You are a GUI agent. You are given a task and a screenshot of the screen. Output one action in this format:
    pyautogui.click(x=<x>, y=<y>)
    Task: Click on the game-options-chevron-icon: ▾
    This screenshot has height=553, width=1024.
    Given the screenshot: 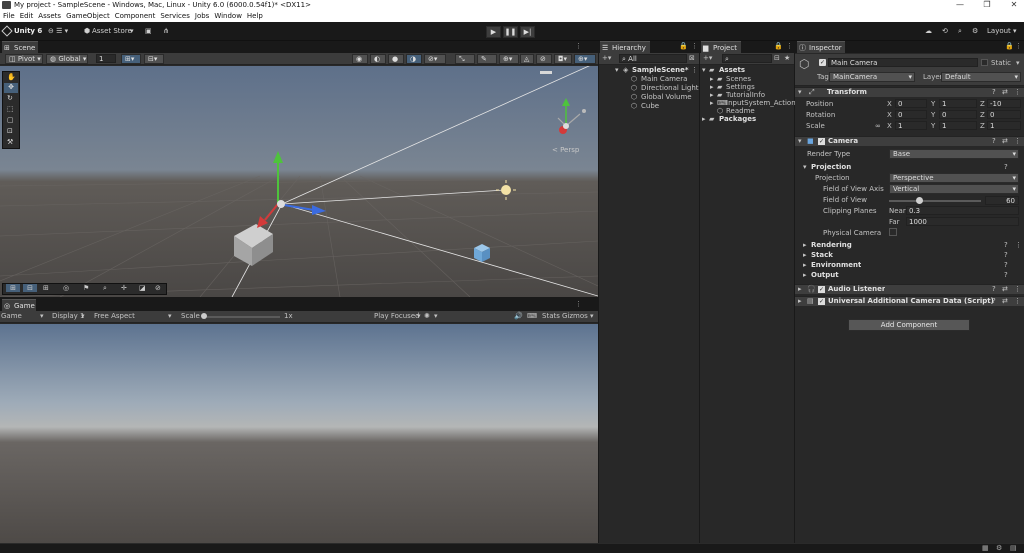 What is the action you would take?
    pyautogui.click(x=436, y=316)
    